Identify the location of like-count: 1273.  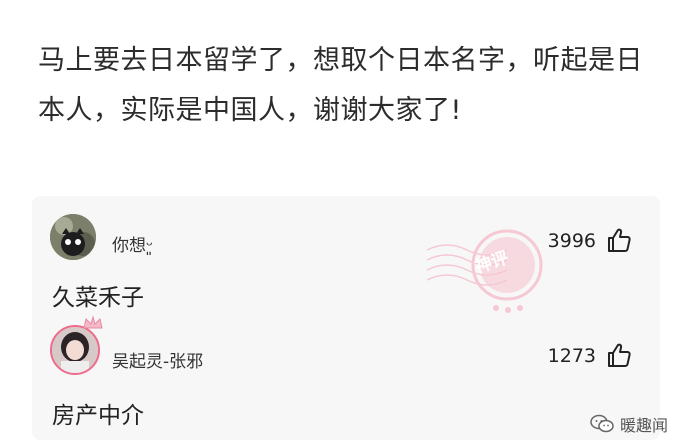
(571, 356).